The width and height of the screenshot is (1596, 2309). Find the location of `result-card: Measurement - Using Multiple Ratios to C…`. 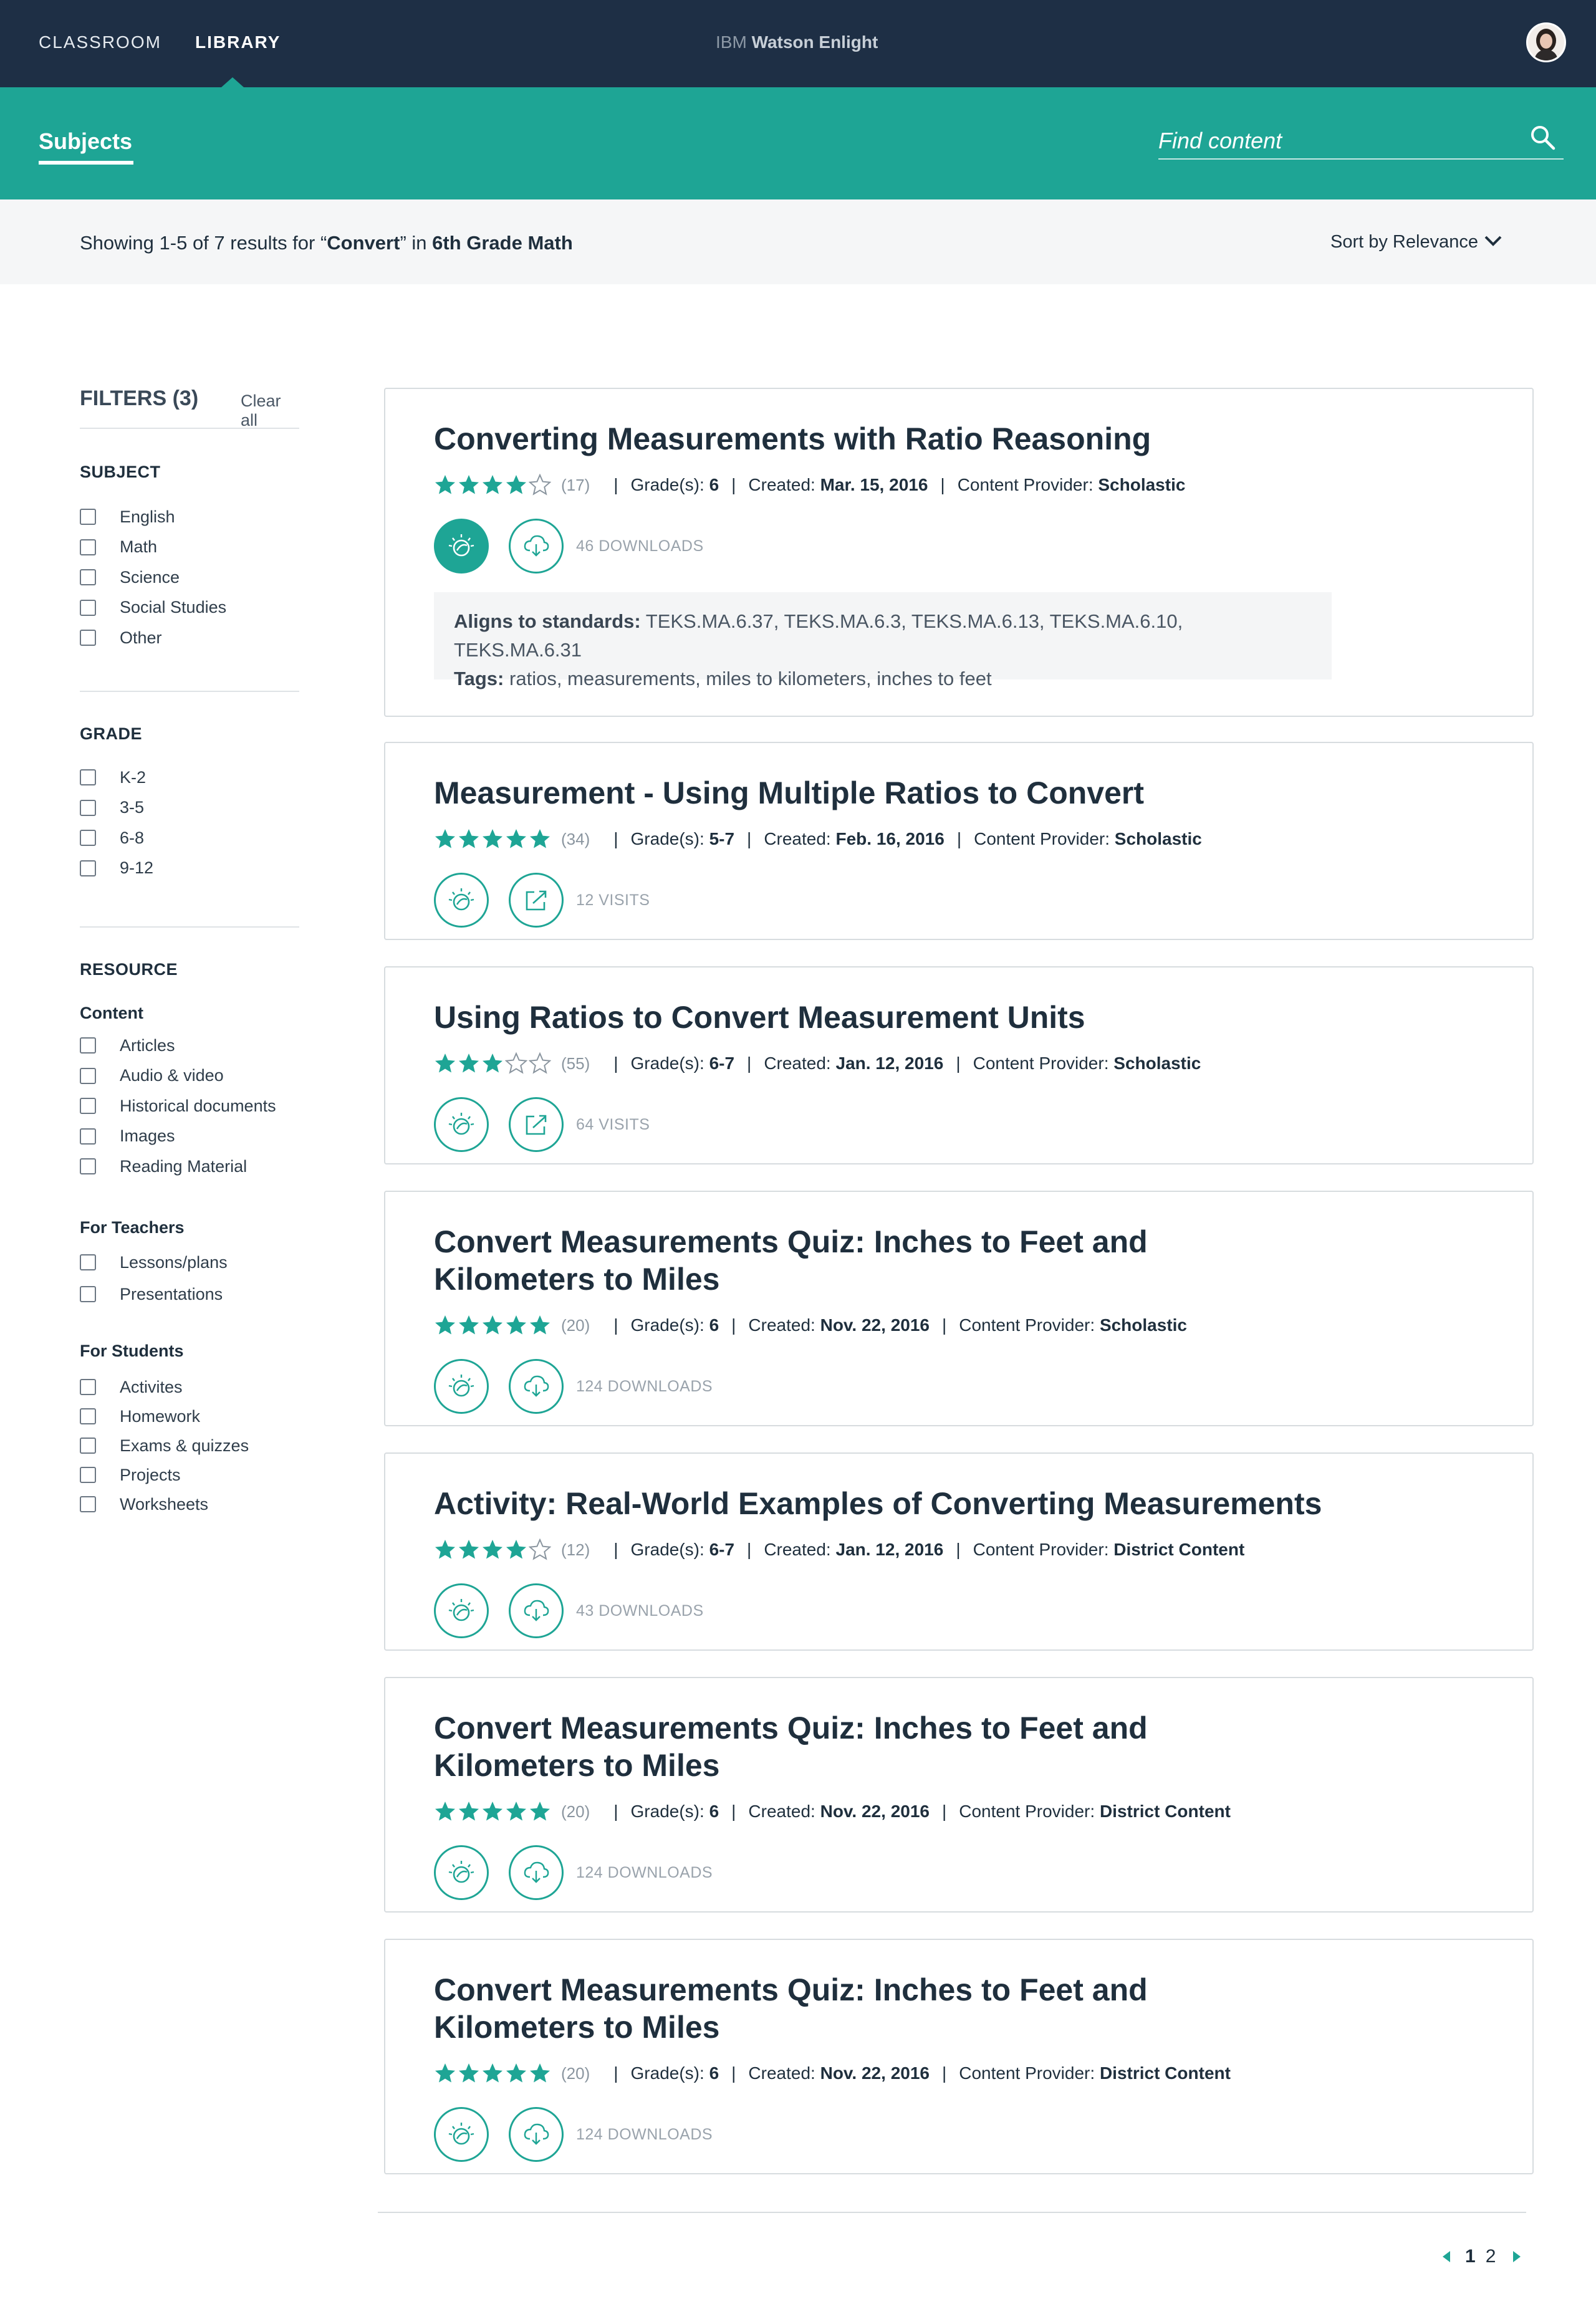

result-card: Measurement - Using Multiple Ratios to C… is located at coordinates (959, 841).